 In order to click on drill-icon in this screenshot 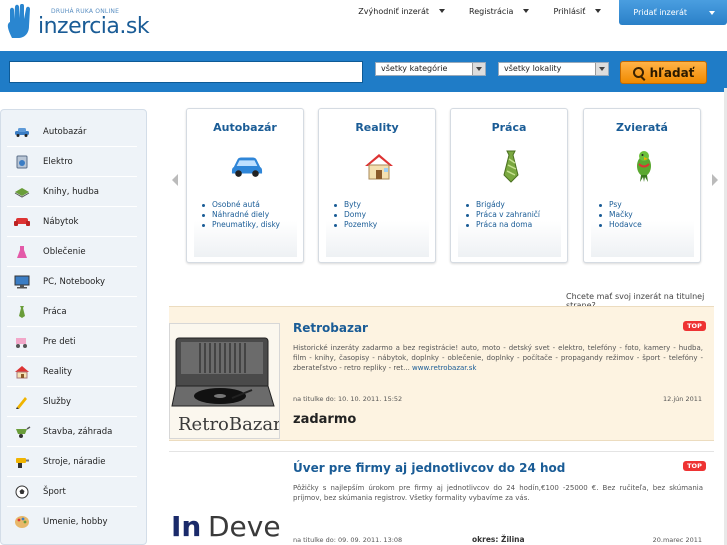, I will do `click(22, 462)`.